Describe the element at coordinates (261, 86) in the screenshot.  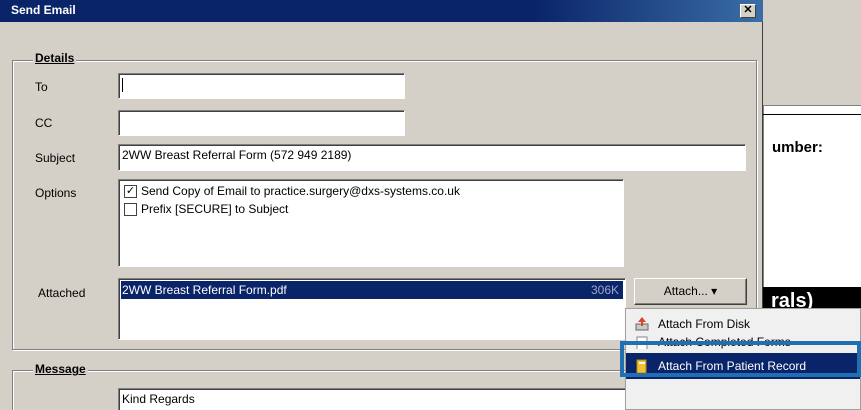
I see `to-field` at that location.